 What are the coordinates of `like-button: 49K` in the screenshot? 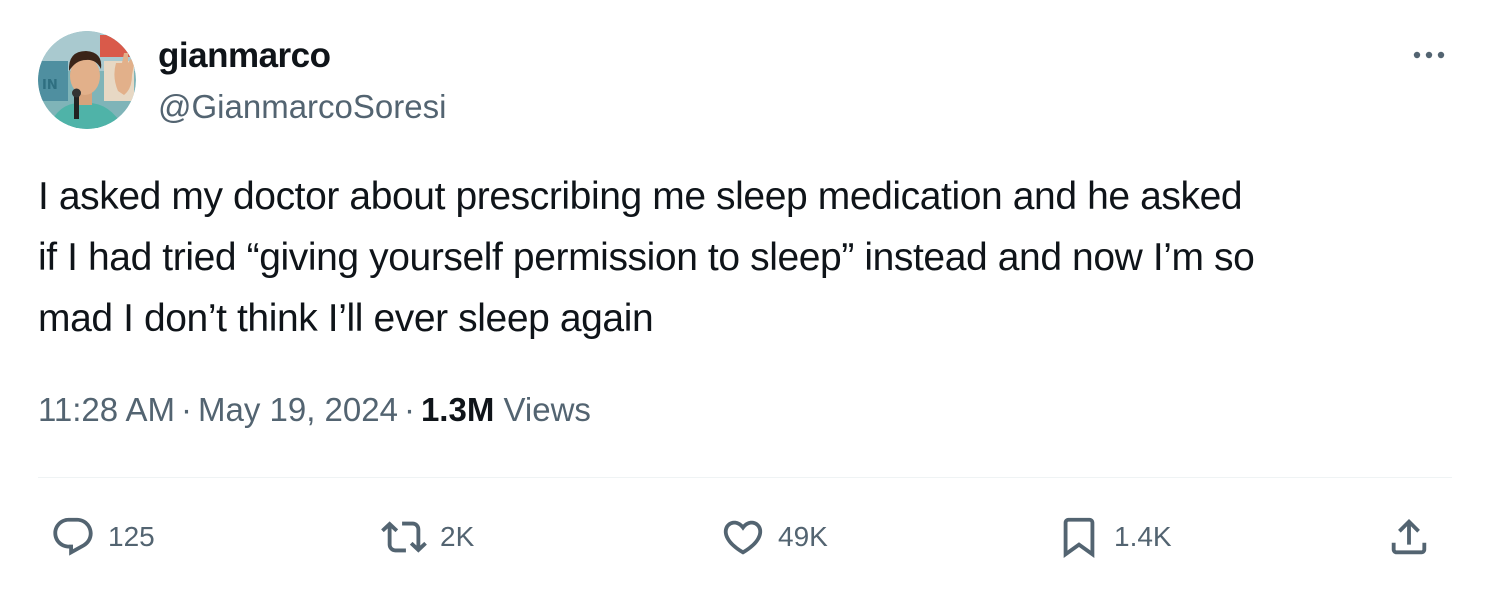 It's located at (774, 537).